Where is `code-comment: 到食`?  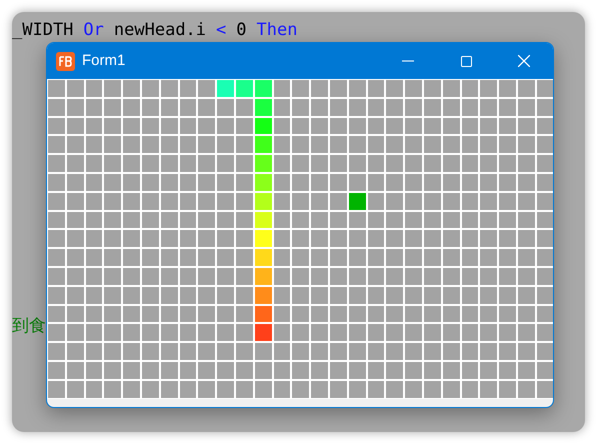 code-comment: 到食 is located at coordinates (29, 326).